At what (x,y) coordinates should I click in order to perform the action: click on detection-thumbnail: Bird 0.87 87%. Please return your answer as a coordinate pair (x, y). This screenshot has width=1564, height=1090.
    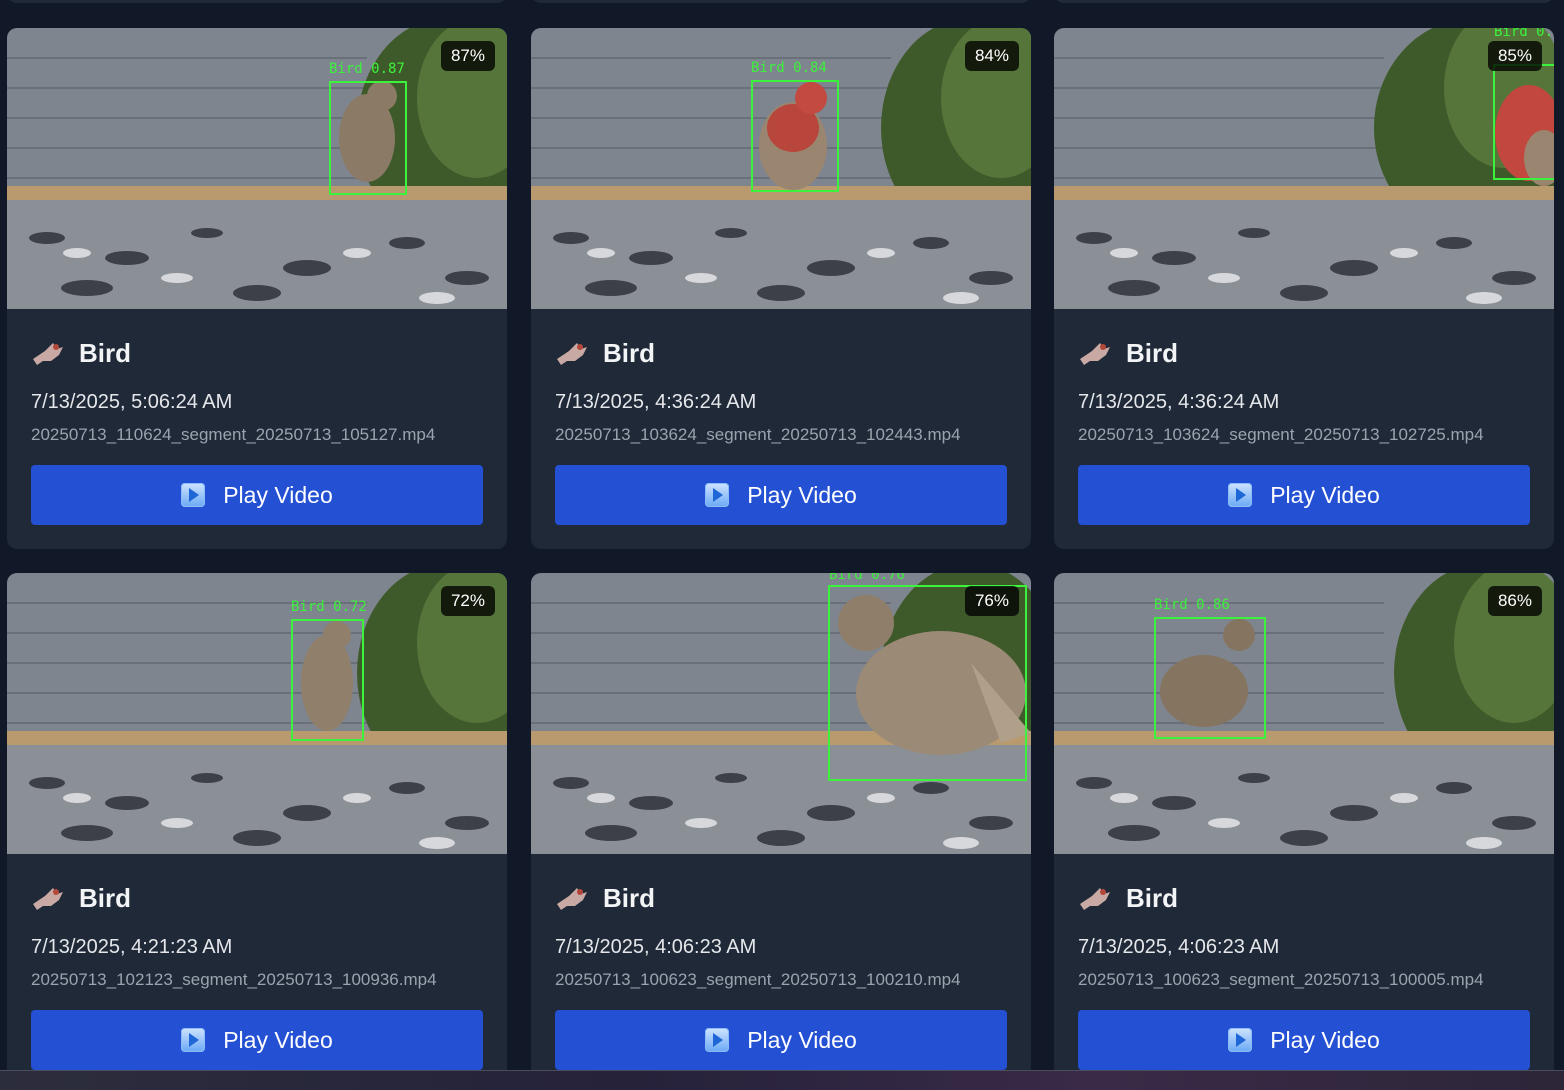
    Looking at the image, I should click on (257, 168).